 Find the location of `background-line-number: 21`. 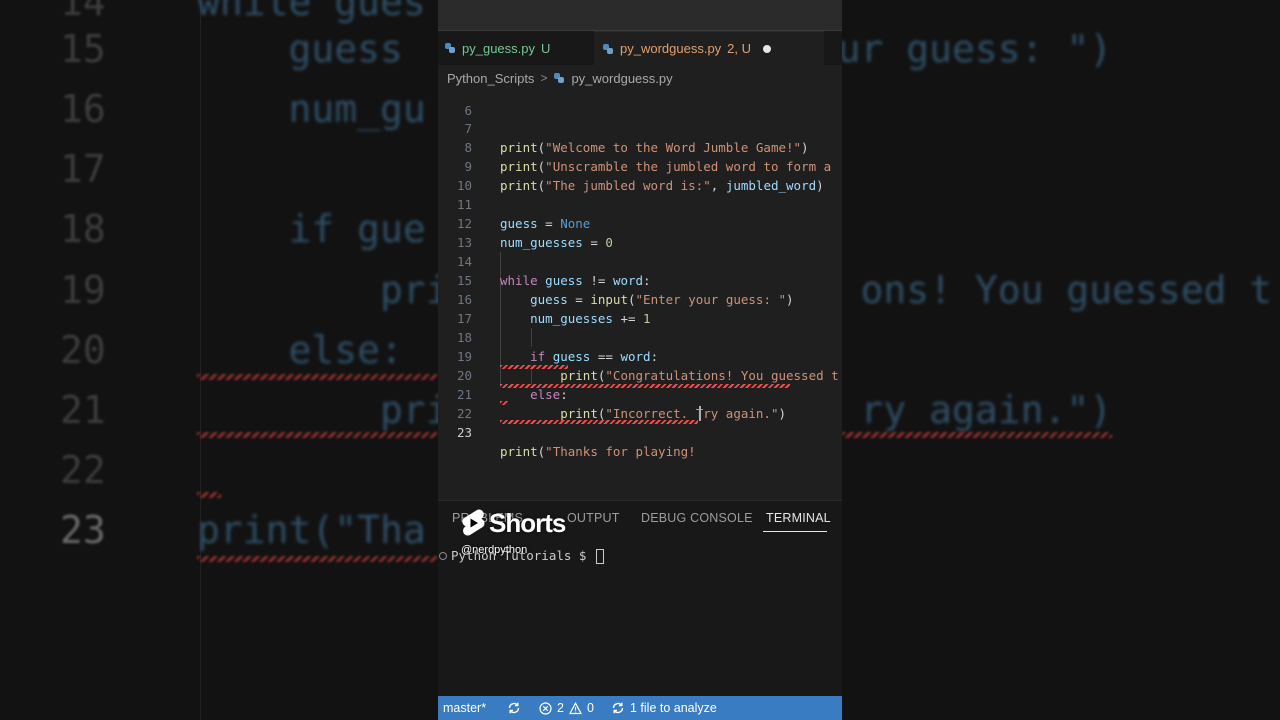

background-line-number: 21 is located at coordinates (83, 410).